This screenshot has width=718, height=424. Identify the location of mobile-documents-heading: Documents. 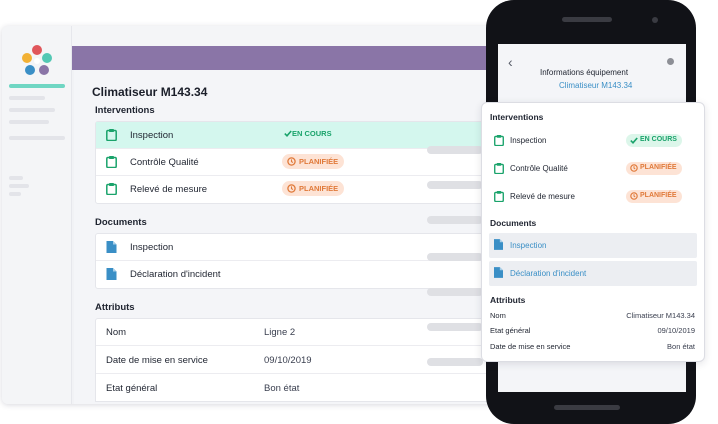
(513, 223).